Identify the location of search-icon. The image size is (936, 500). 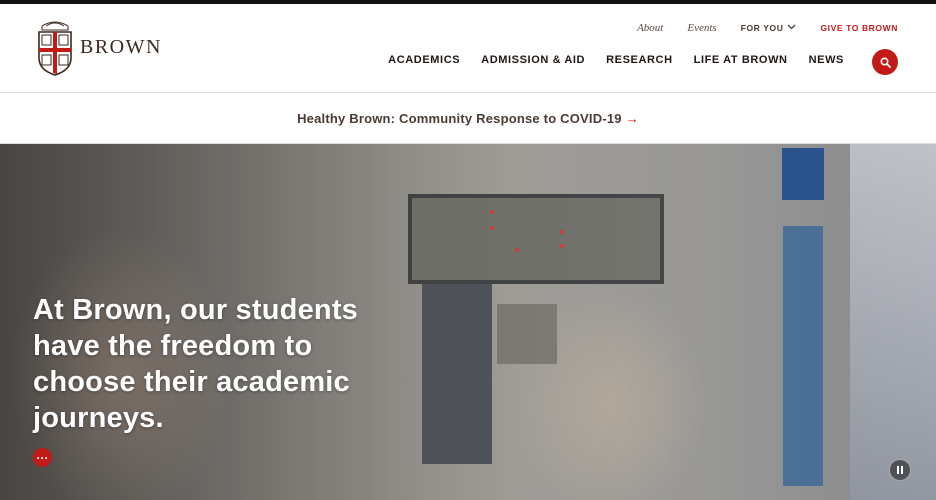
(885, 62).